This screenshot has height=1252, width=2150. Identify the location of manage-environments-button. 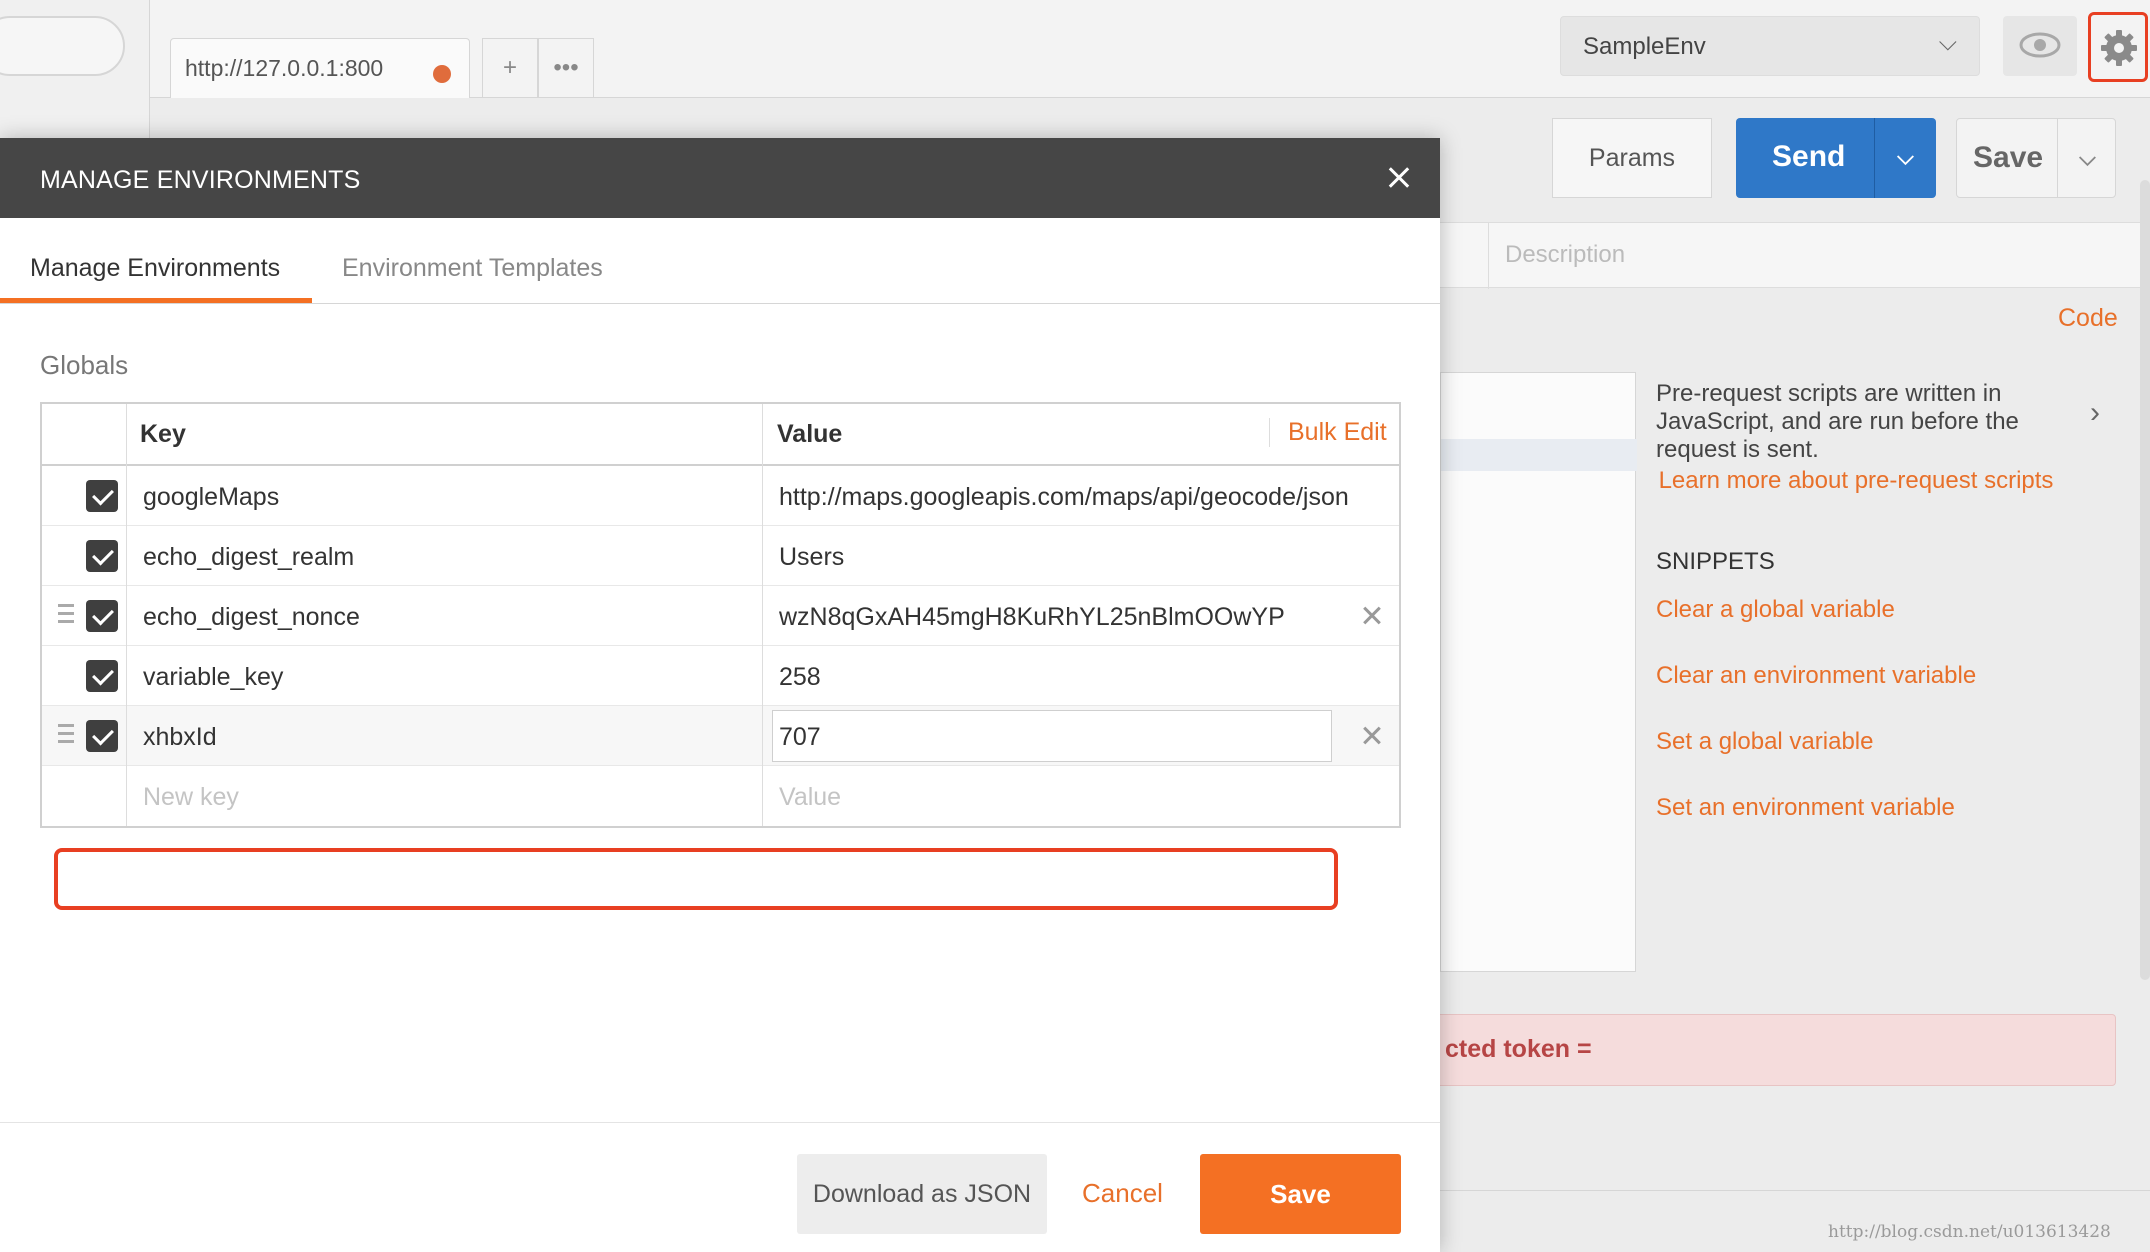
(2118, 47).